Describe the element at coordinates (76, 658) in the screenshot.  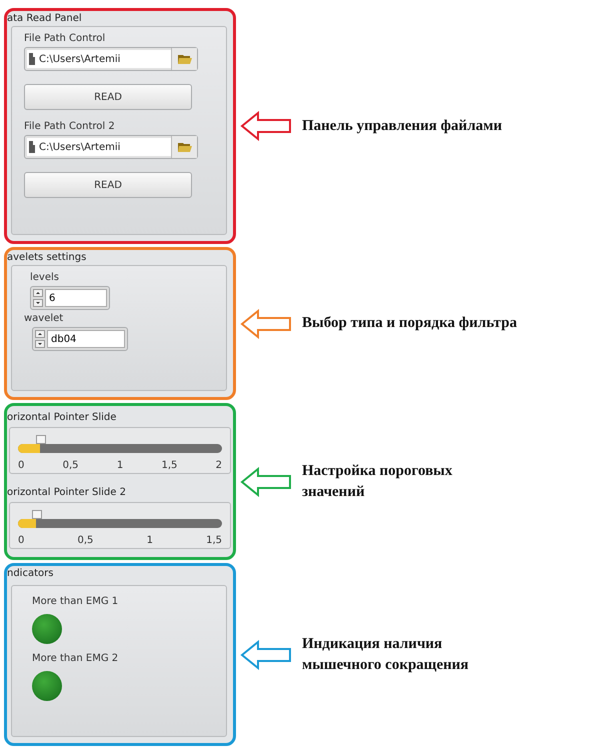
I see `indicator-label: More than EMG 2` at that location.